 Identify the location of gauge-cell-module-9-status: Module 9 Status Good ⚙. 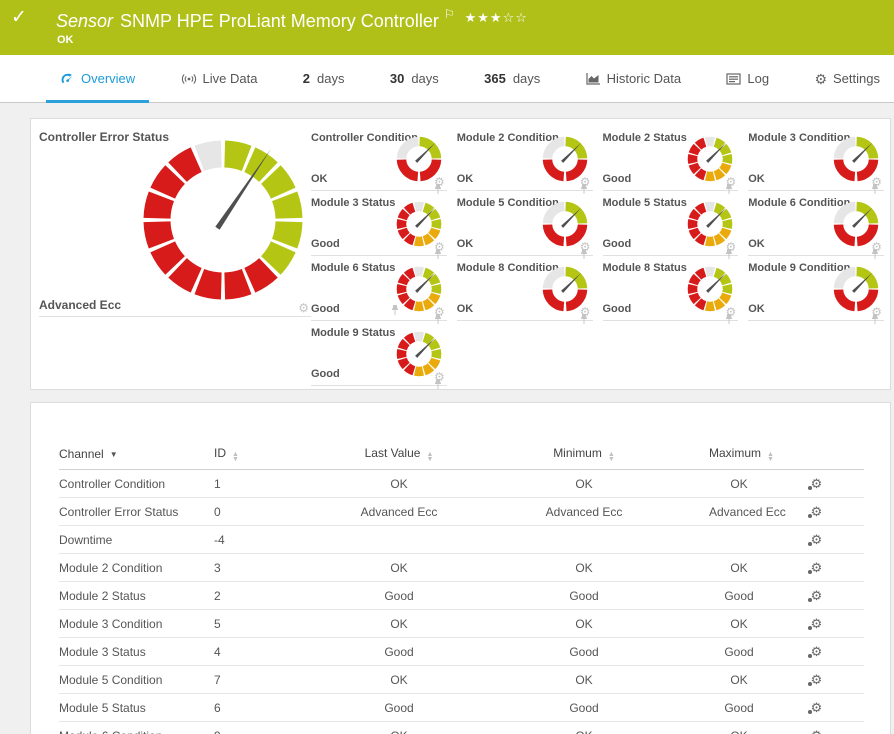
(379, 355).